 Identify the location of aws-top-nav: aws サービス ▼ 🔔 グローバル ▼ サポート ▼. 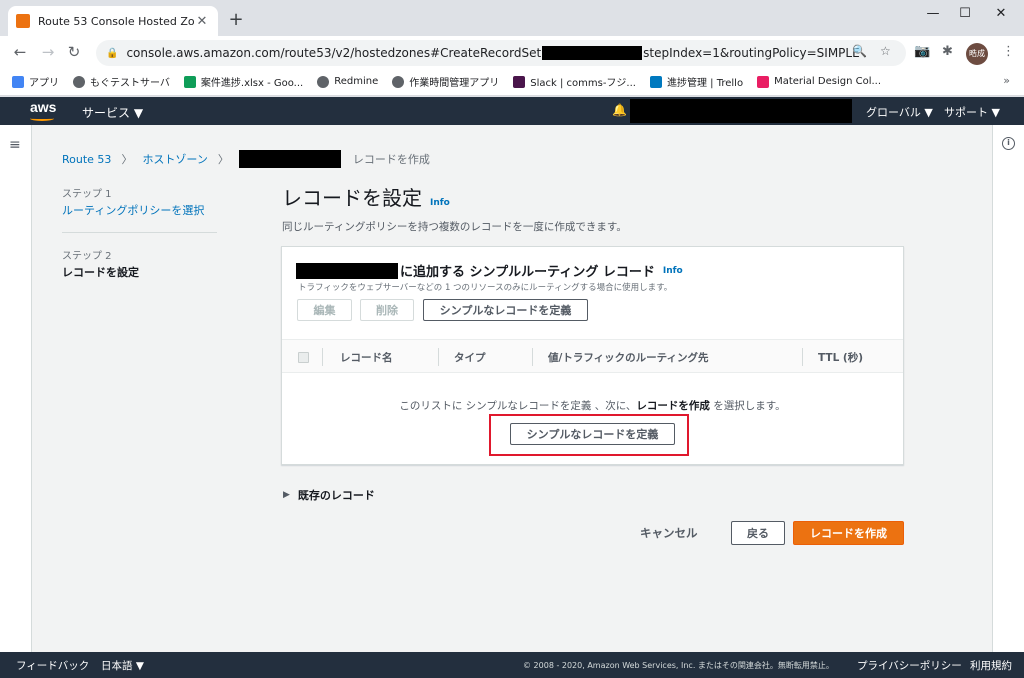
(512, 111).